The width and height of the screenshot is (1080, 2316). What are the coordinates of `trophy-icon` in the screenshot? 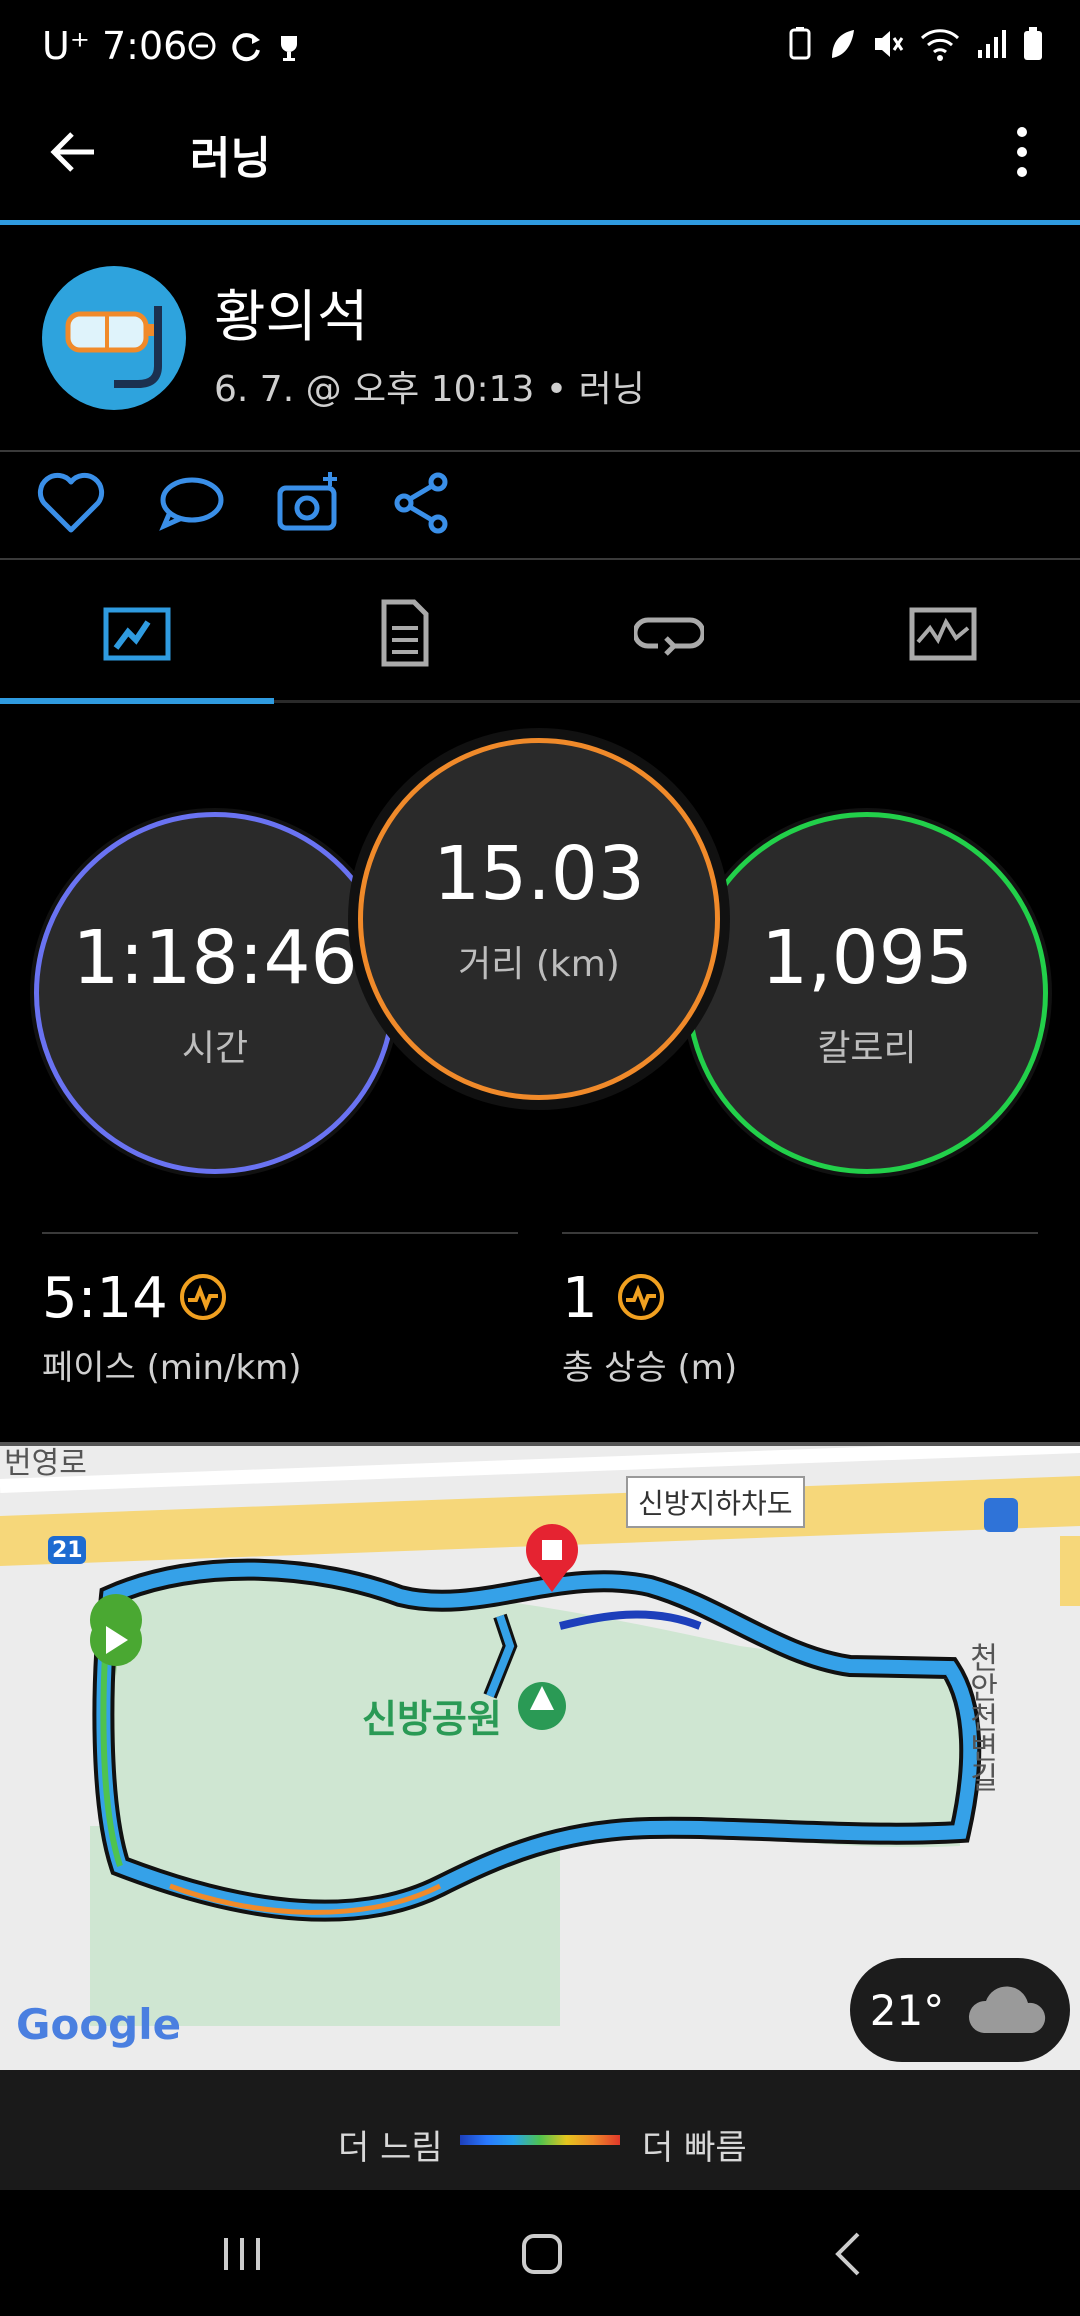 It's located at (289, 48).